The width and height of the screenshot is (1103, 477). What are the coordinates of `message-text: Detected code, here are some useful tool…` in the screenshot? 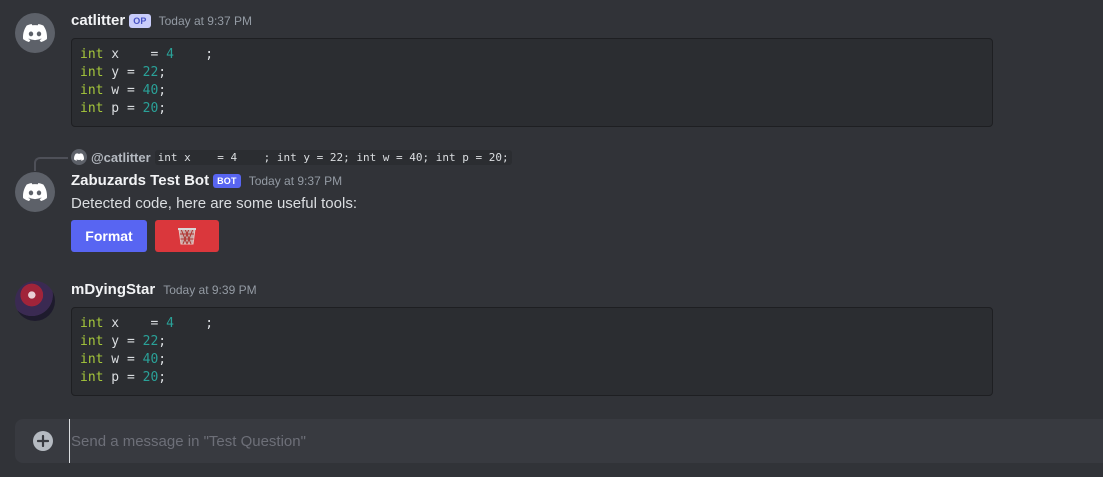 It's located at (214, 203).